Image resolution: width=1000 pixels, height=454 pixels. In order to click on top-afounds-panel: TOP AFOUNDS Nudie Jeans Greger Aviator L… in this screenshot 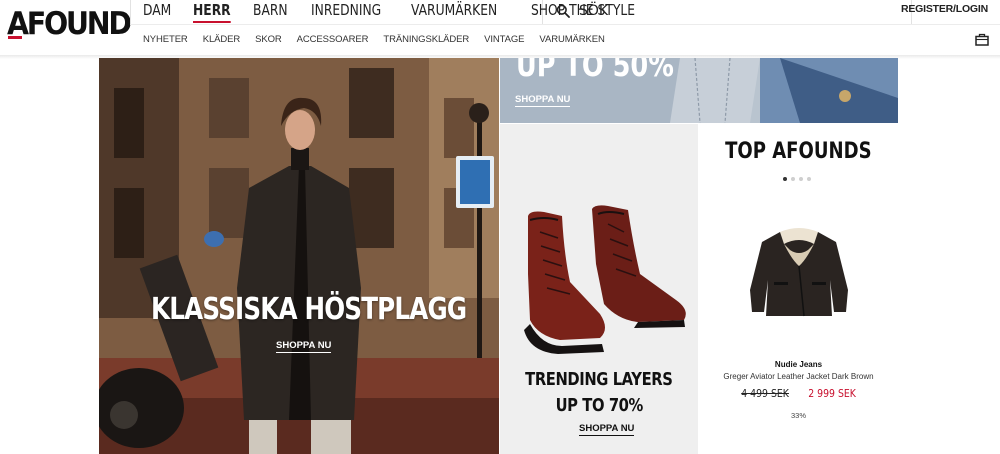, I will do `click(798, 289)`.